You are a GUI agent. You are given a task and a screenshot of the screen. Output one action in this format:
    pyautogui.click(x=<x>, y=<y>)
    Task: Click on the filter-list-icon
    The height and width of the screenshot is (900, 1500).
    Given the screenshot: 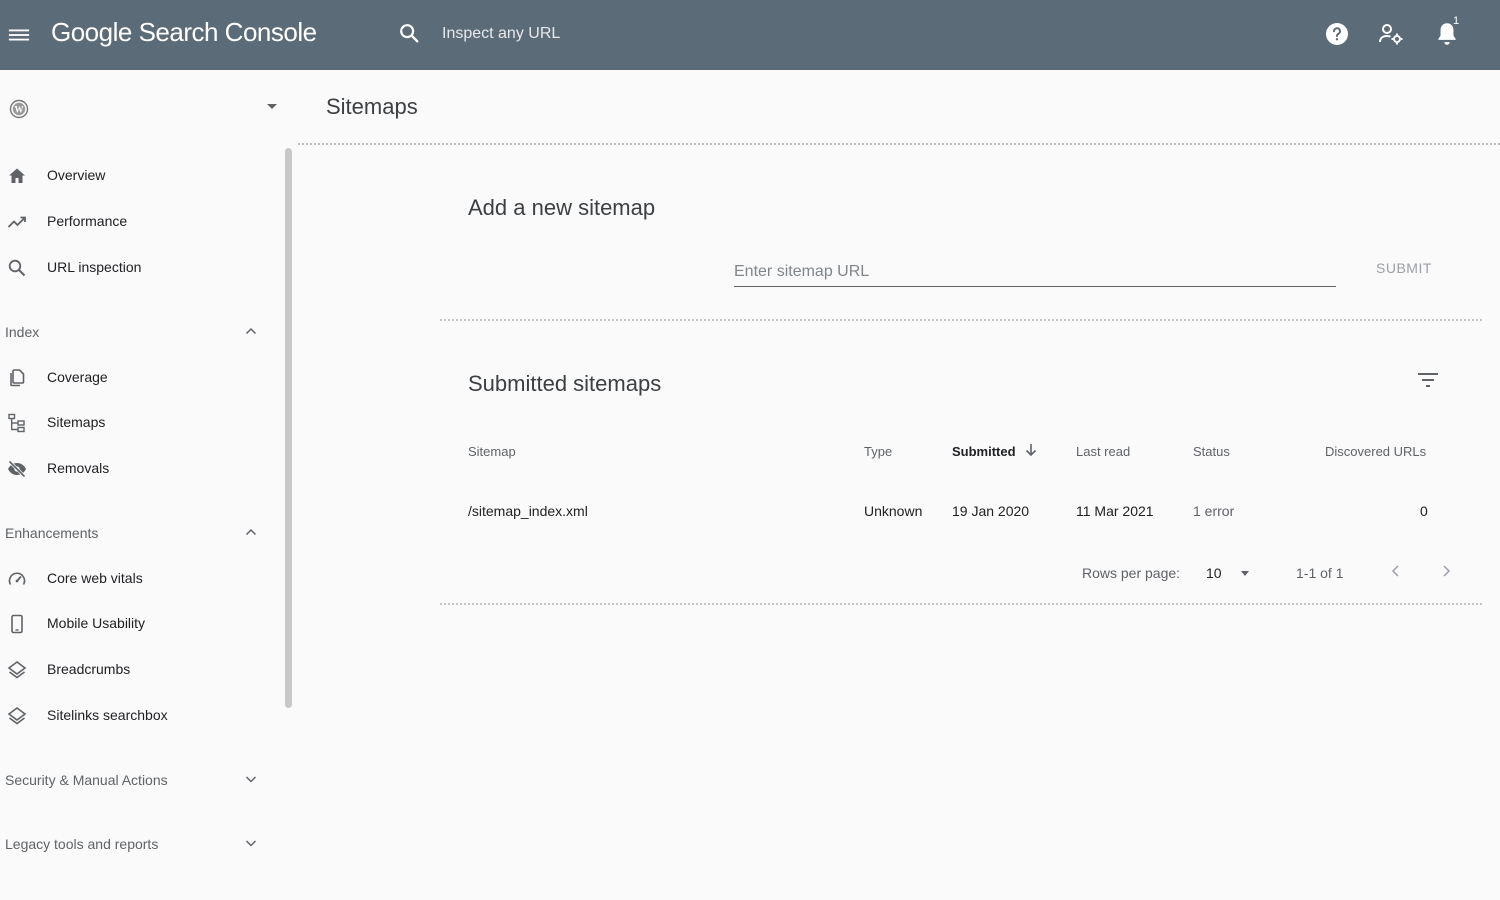 What is the action you would take?
    pyautogui.click(x=1428, y=380)
    